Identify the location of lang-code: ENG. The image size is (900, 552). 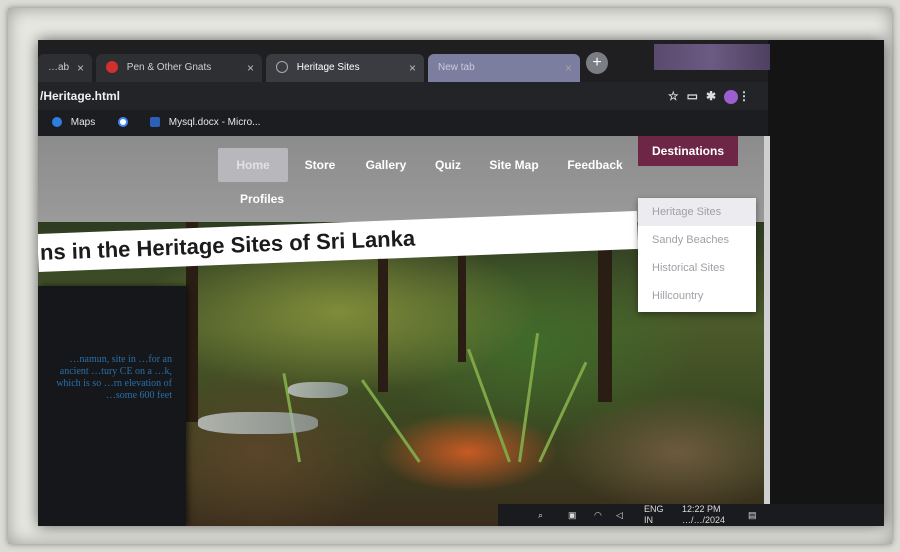
(654, 509).